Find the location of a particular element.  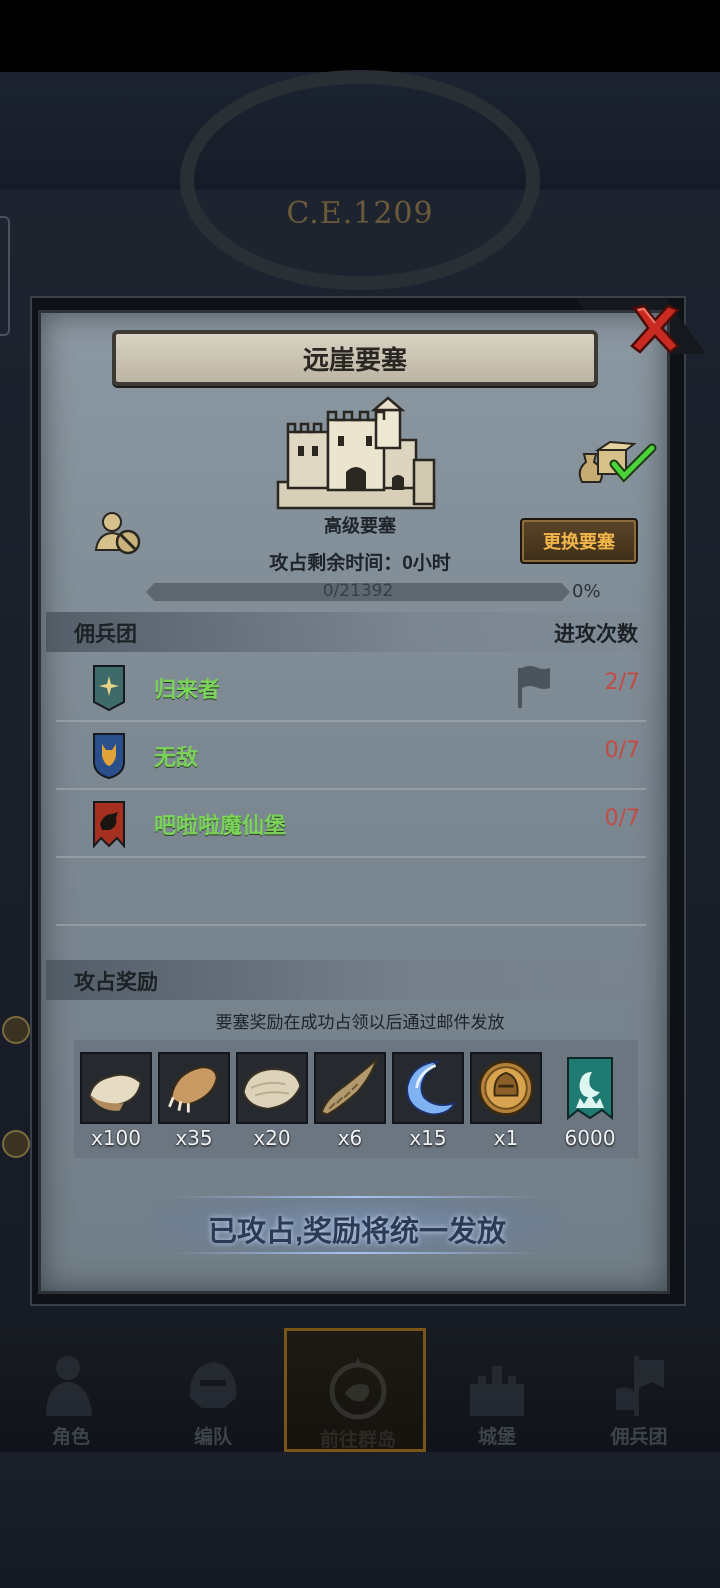

nav-islands: 前往群岛 is located at coordinates (355, 1390).